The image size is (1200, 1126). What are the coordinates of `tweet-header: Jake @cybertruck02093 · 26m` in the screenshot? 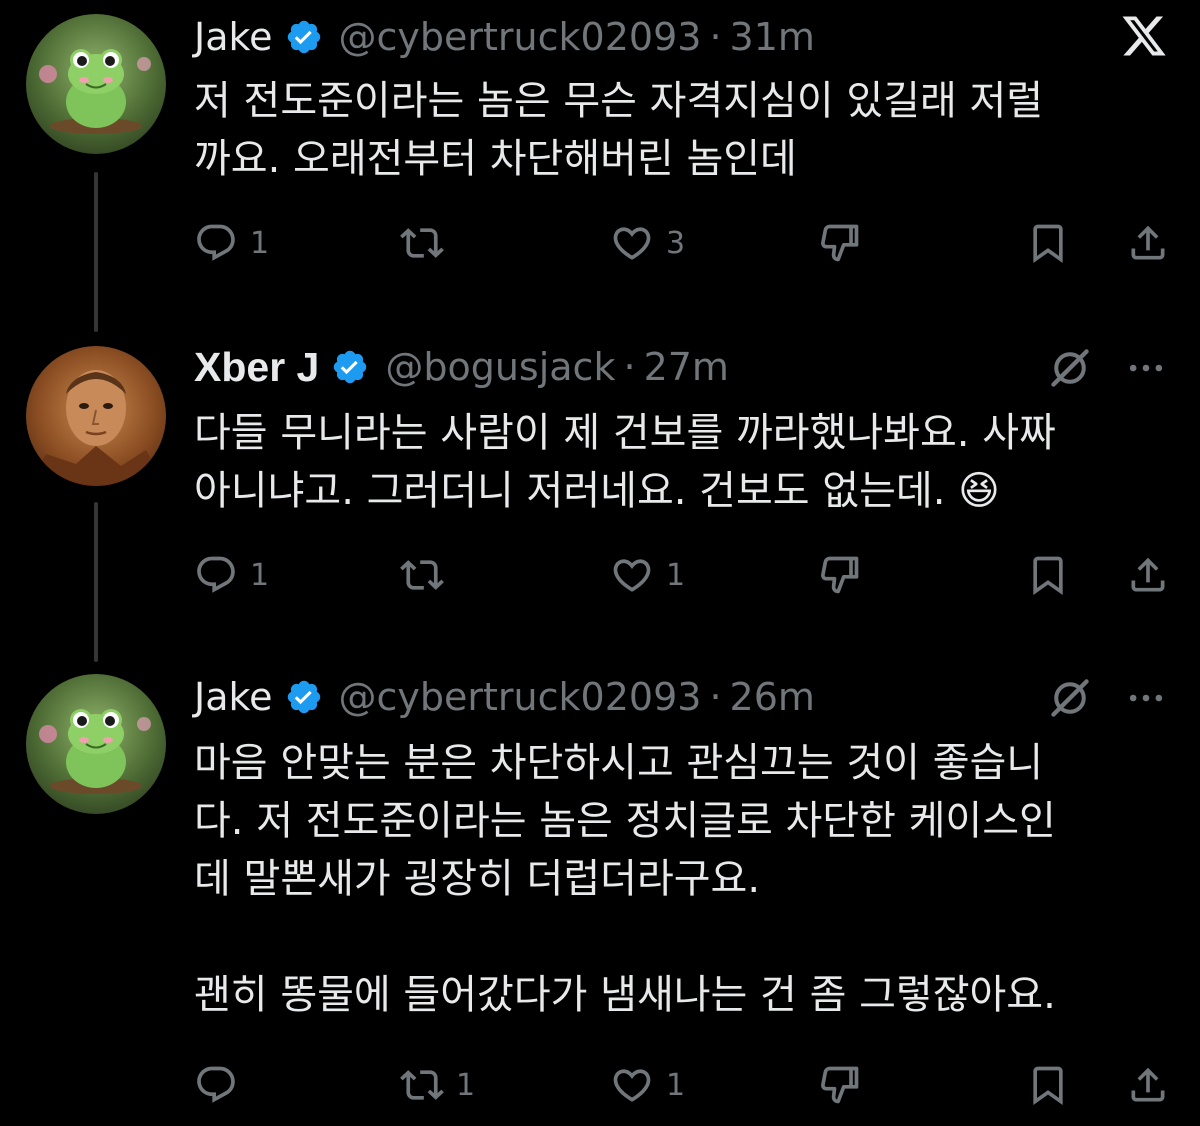 It's located at (504, 697).